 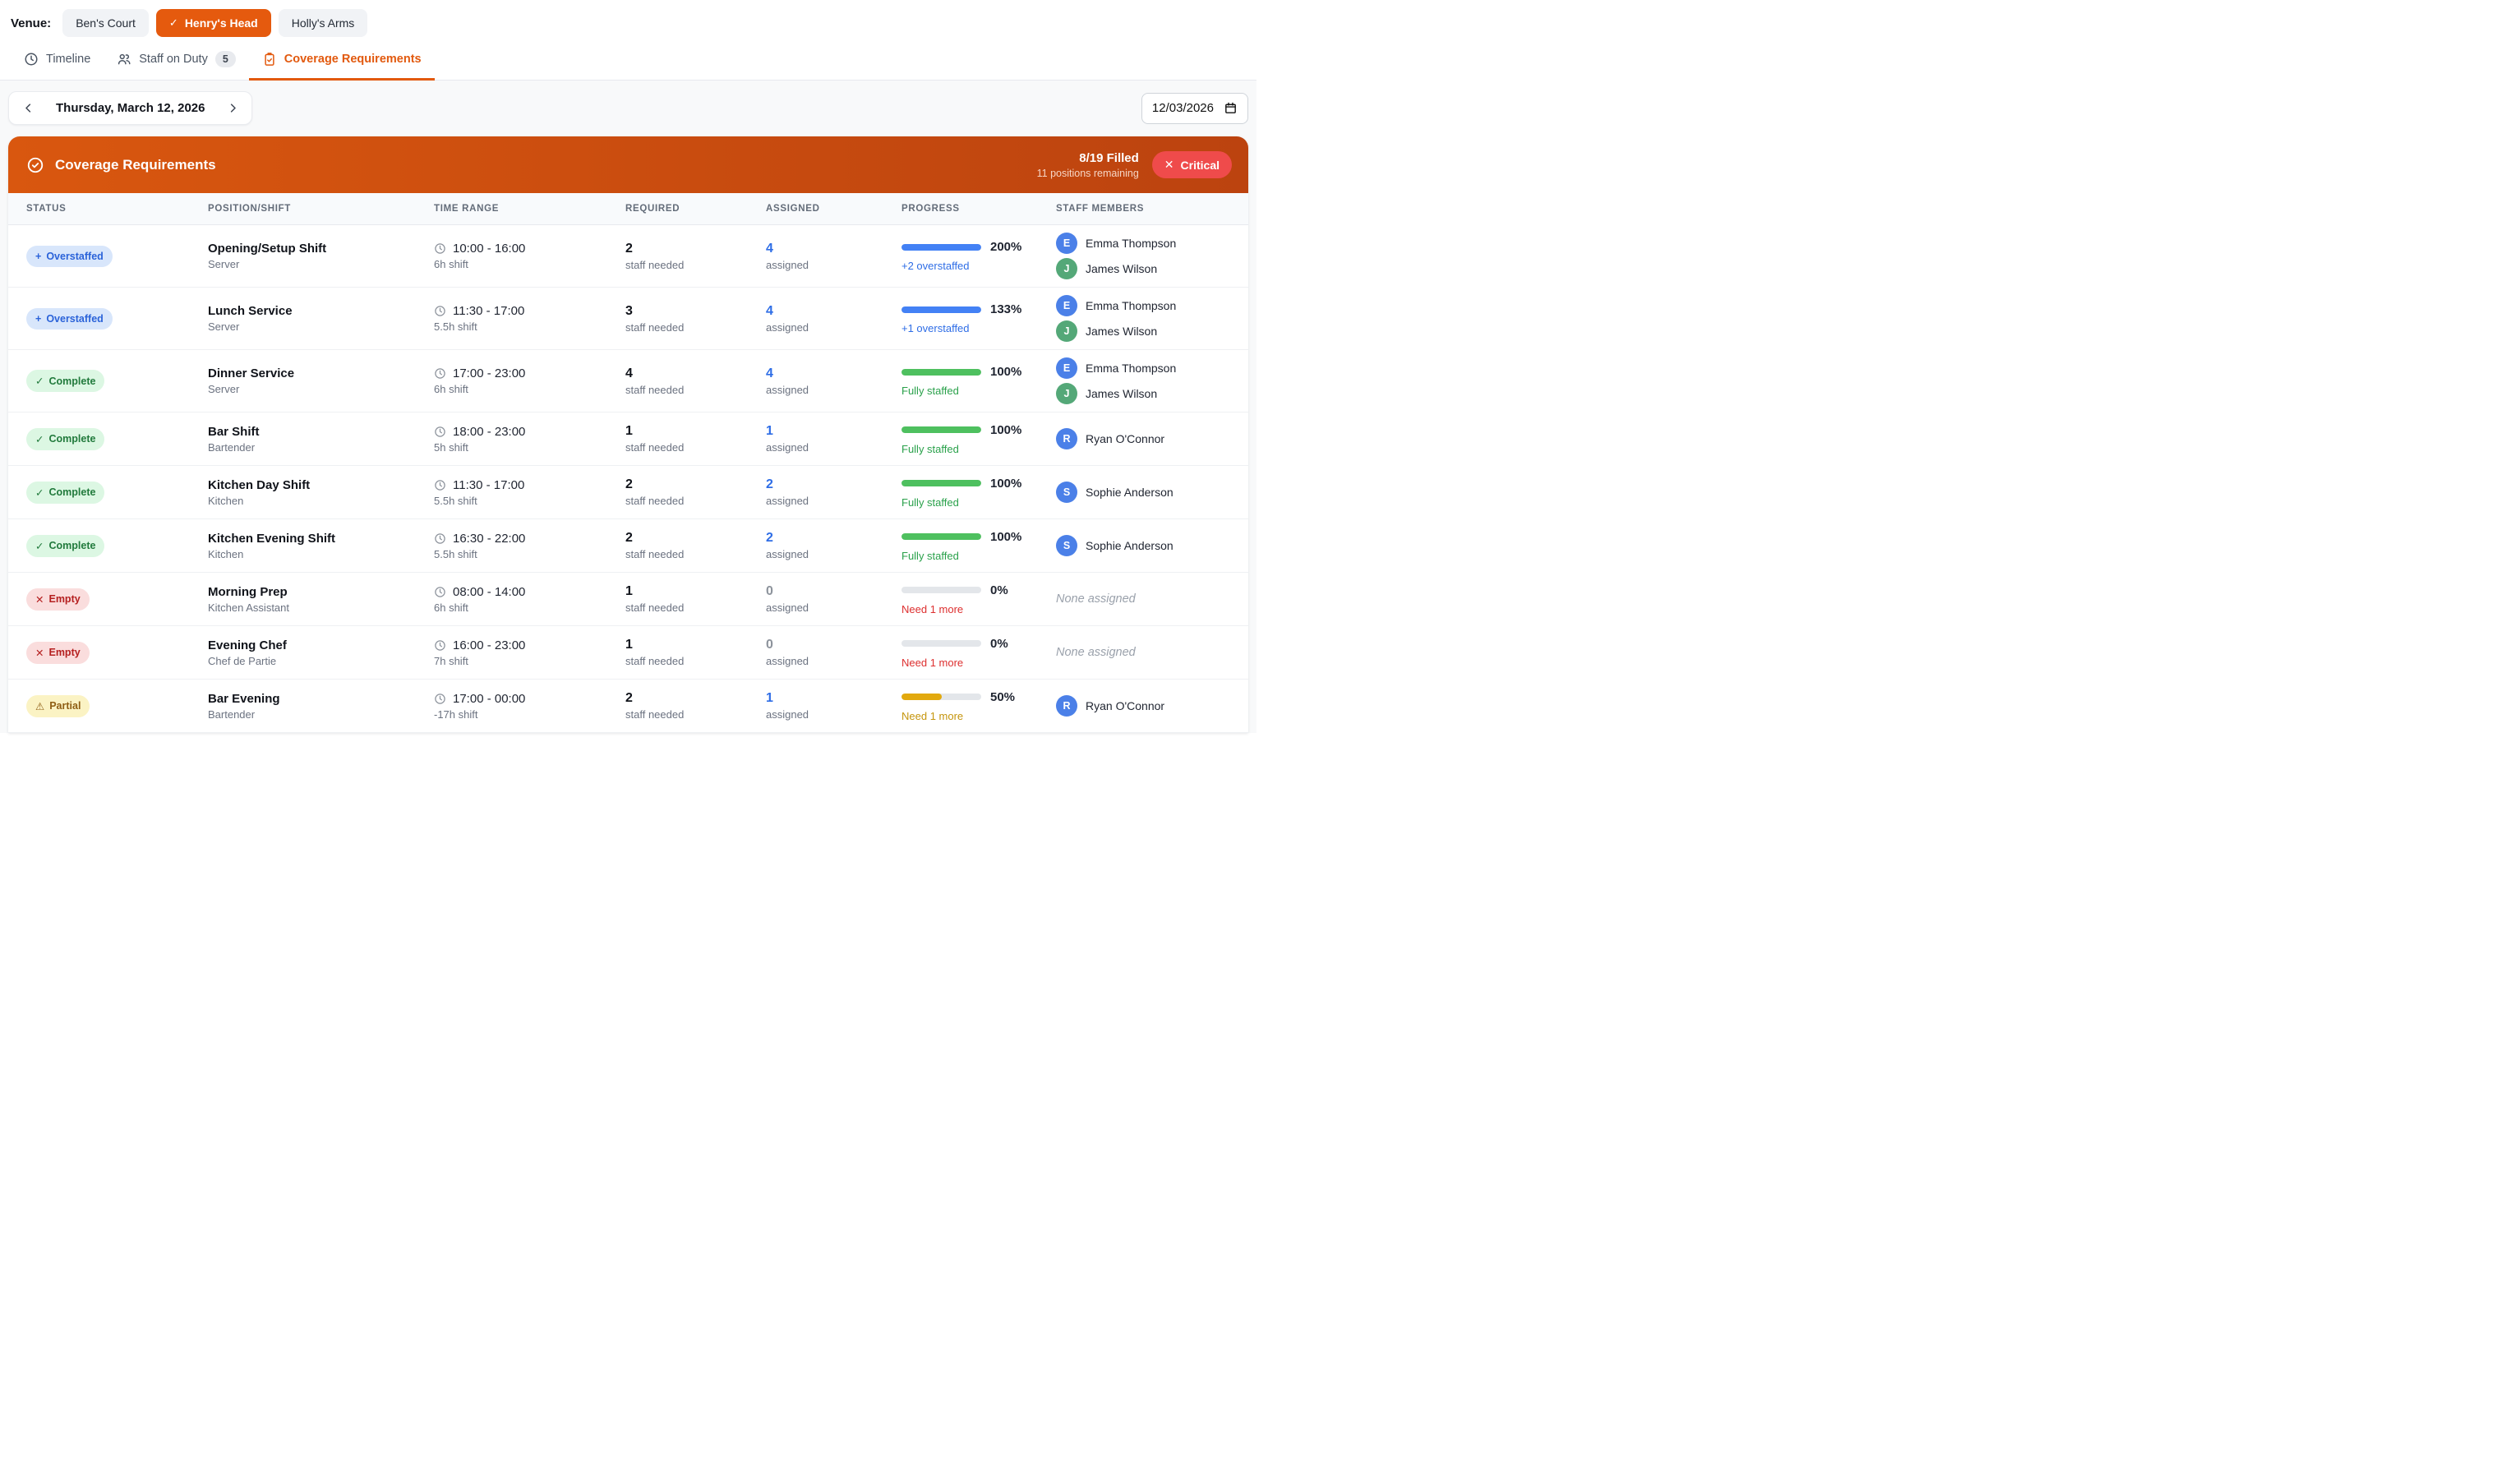 What do you see at coordinates (1006, 247) in the screenshot?
I see `progress-percent: 200%` at bounding box center [1006, 247].